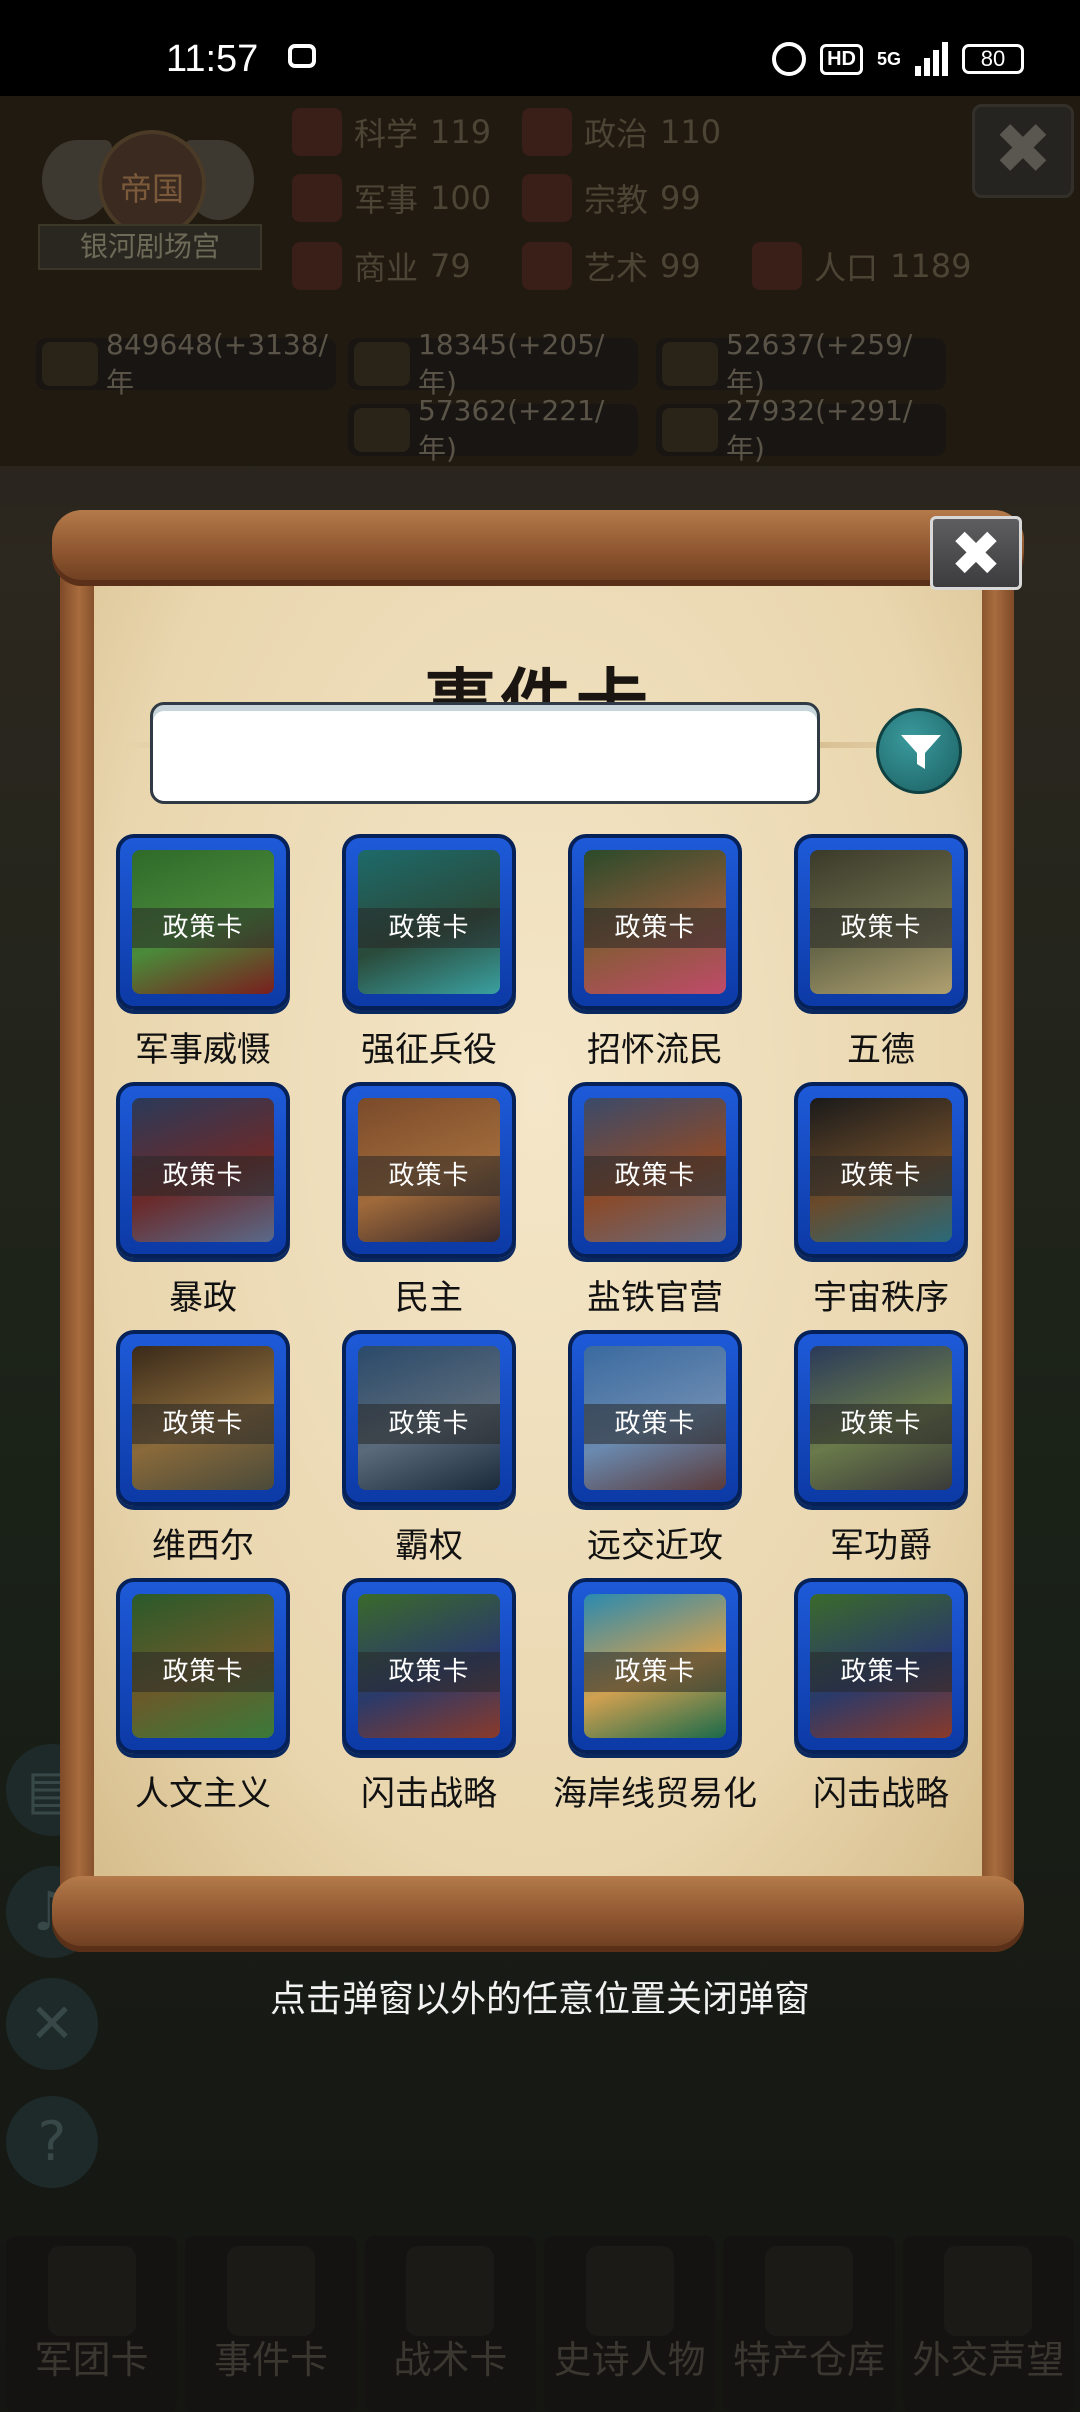 This screenshot has width=1080, height=2412. I want to click on policy-card: 政策卡 暴政, so click(203, 1200).